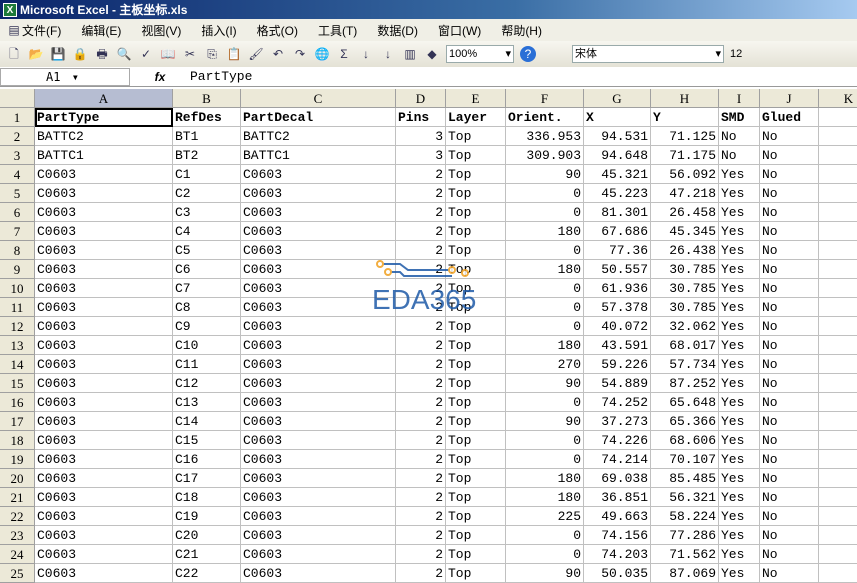 The image size is (857, 583). I want to click on cell: 85.485, so click(685, 478).